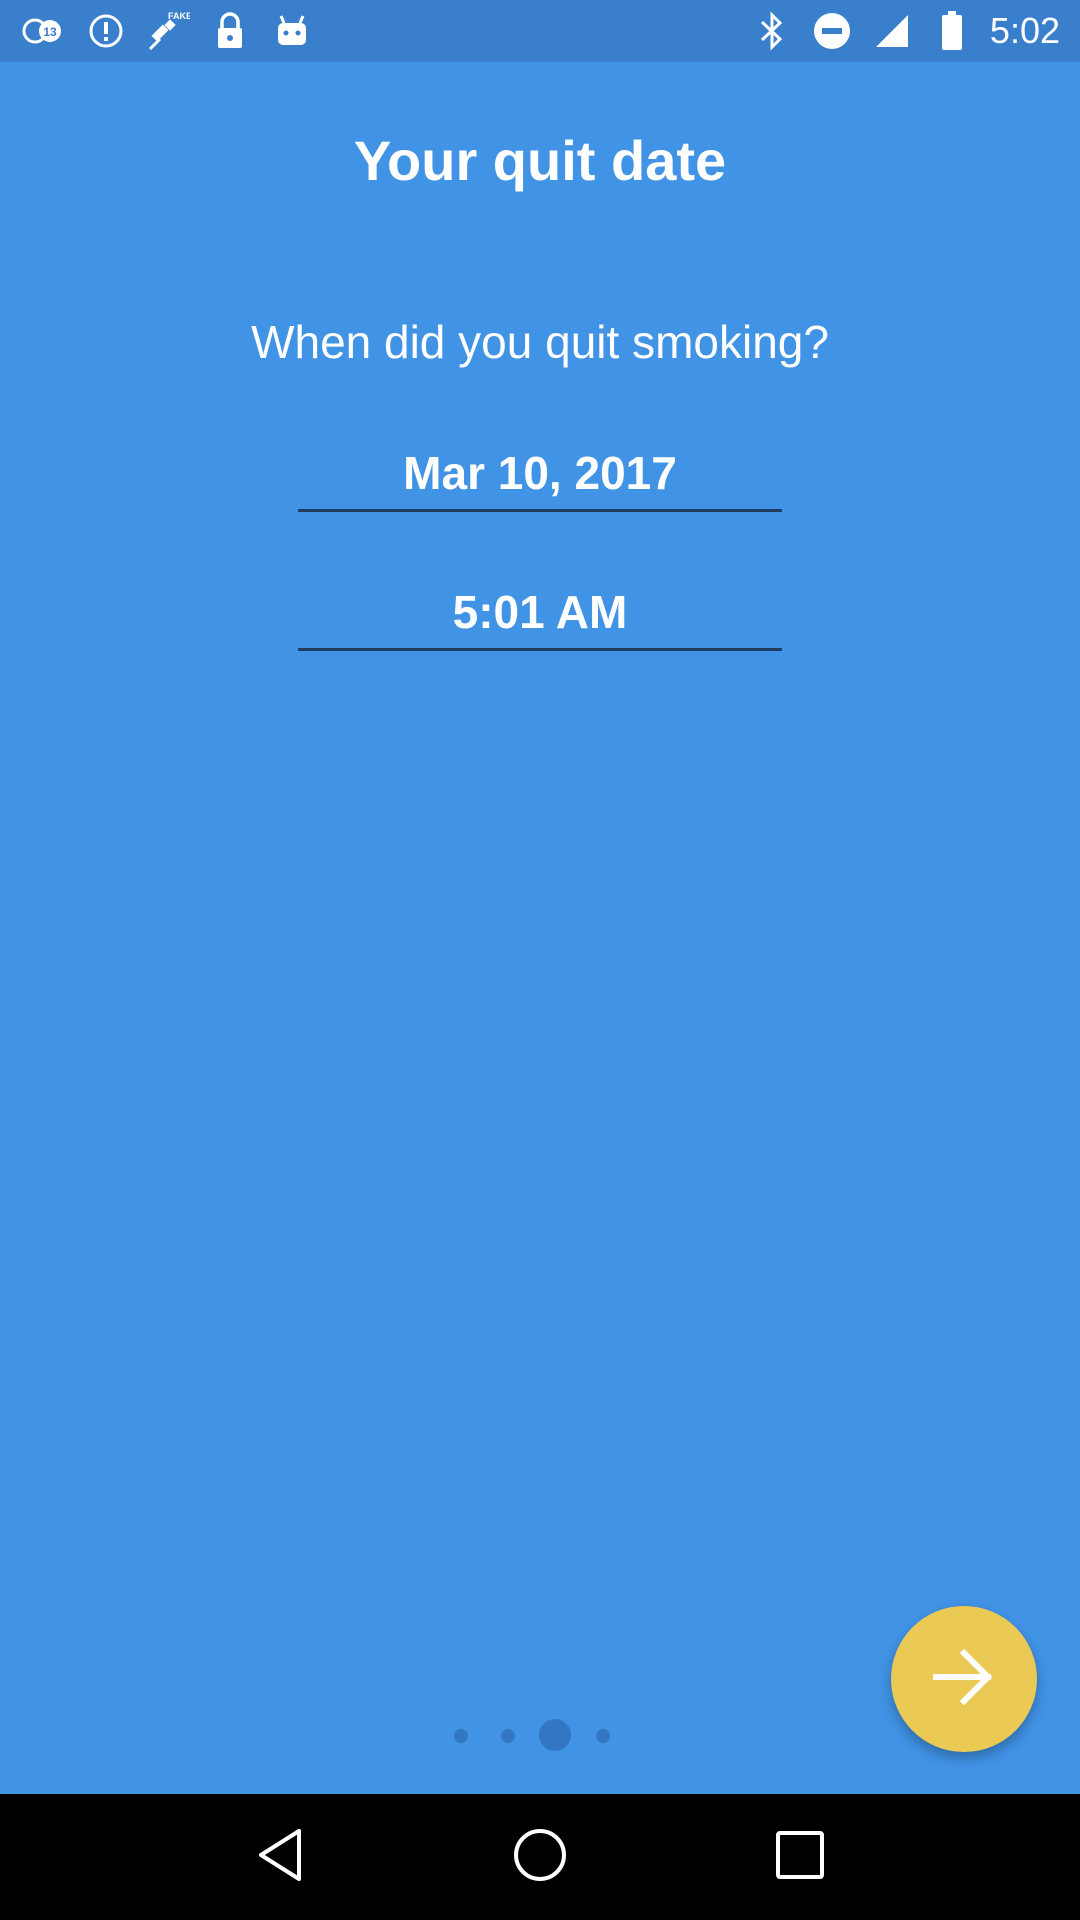 The height and width of the screenshot is (1920, 1080). What do you see at coordinates (540, 31) in the screenshot?
I see `status-bar: 13 FAKE 5:02` at bounding box center [540, 31].